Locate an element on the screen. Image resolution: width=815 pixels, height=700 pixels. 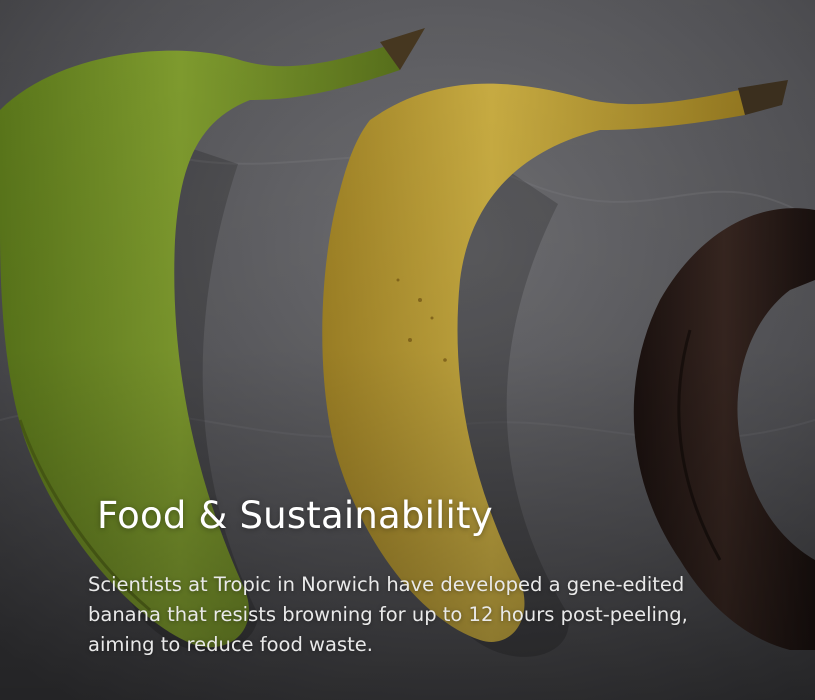
section-title: Food & Sustainability is located at coordinates (295, 516).